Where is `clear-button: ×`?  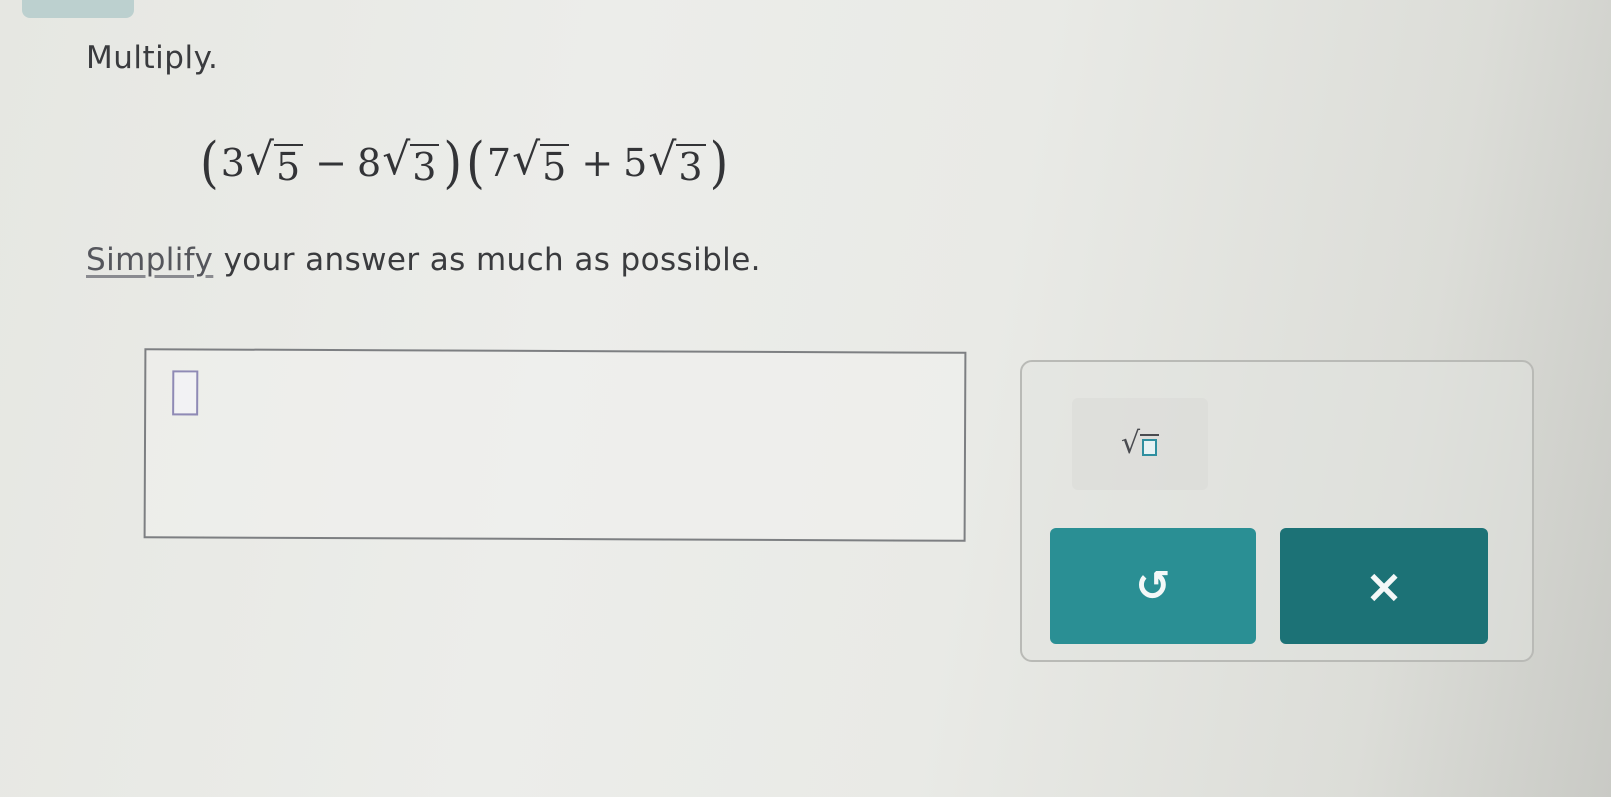
clear-button: × is located at coordinates (1384, 586).